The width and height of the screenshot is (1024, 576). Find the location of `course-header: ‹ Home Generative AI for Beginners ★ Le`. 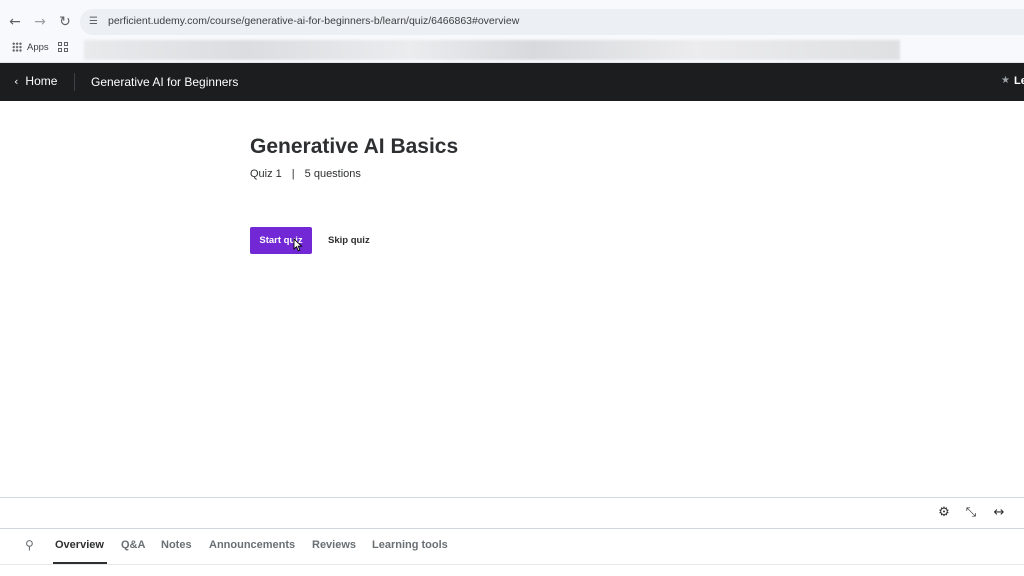

course-header: ‹ Home Generative AI for Beginners ★ Le is located at coordinates (512, 82).